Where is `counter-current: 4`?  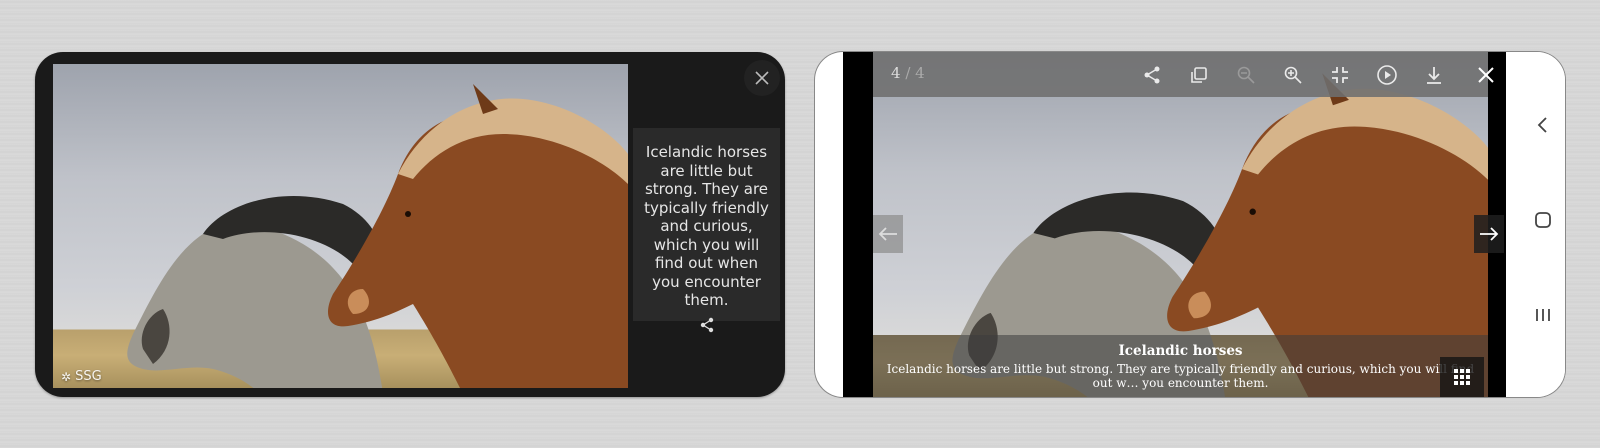 counter-current: 4 is located at coordinates (896, 73).